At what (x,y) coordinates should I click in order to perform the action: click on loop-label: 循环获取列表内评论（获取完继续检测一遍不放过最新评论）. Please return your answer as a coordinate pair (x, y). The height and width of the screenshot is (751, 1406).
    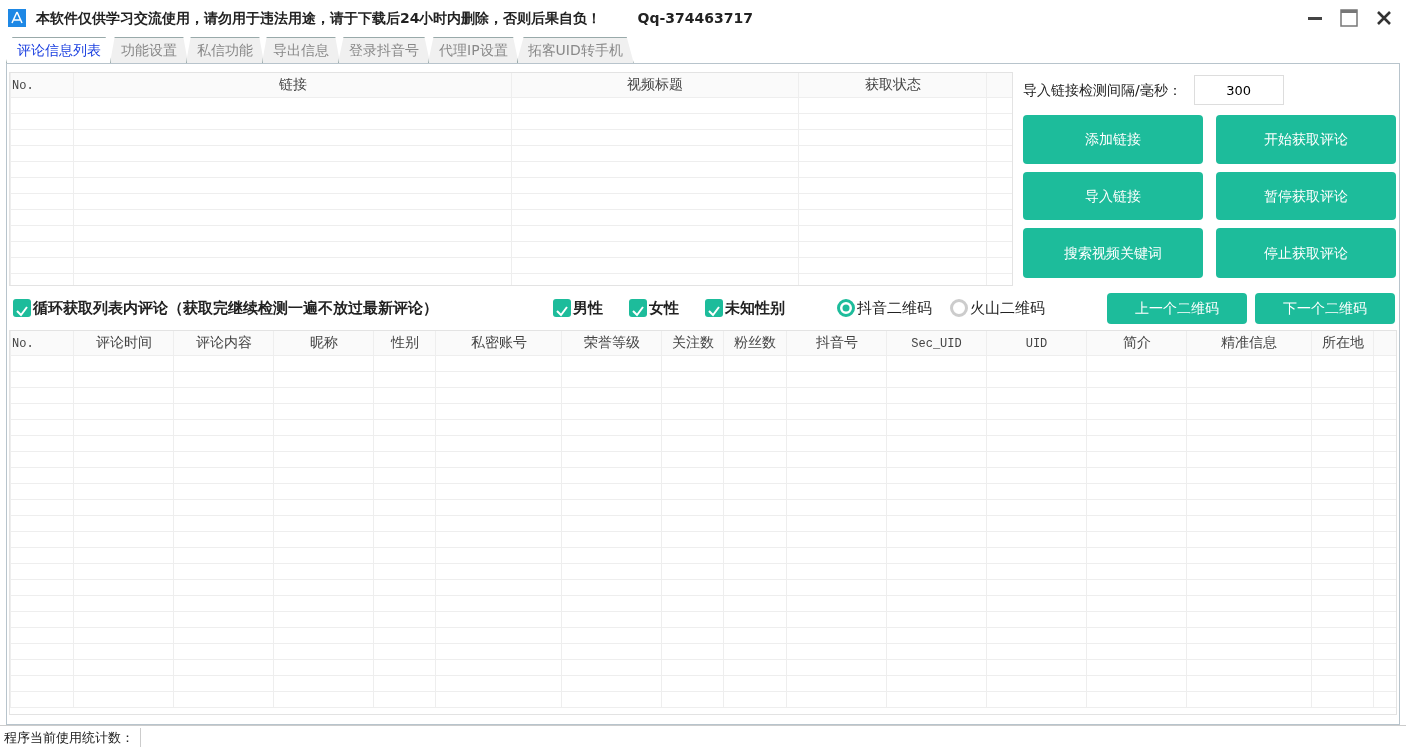
    Looking at the image, I should click on (235, 308).